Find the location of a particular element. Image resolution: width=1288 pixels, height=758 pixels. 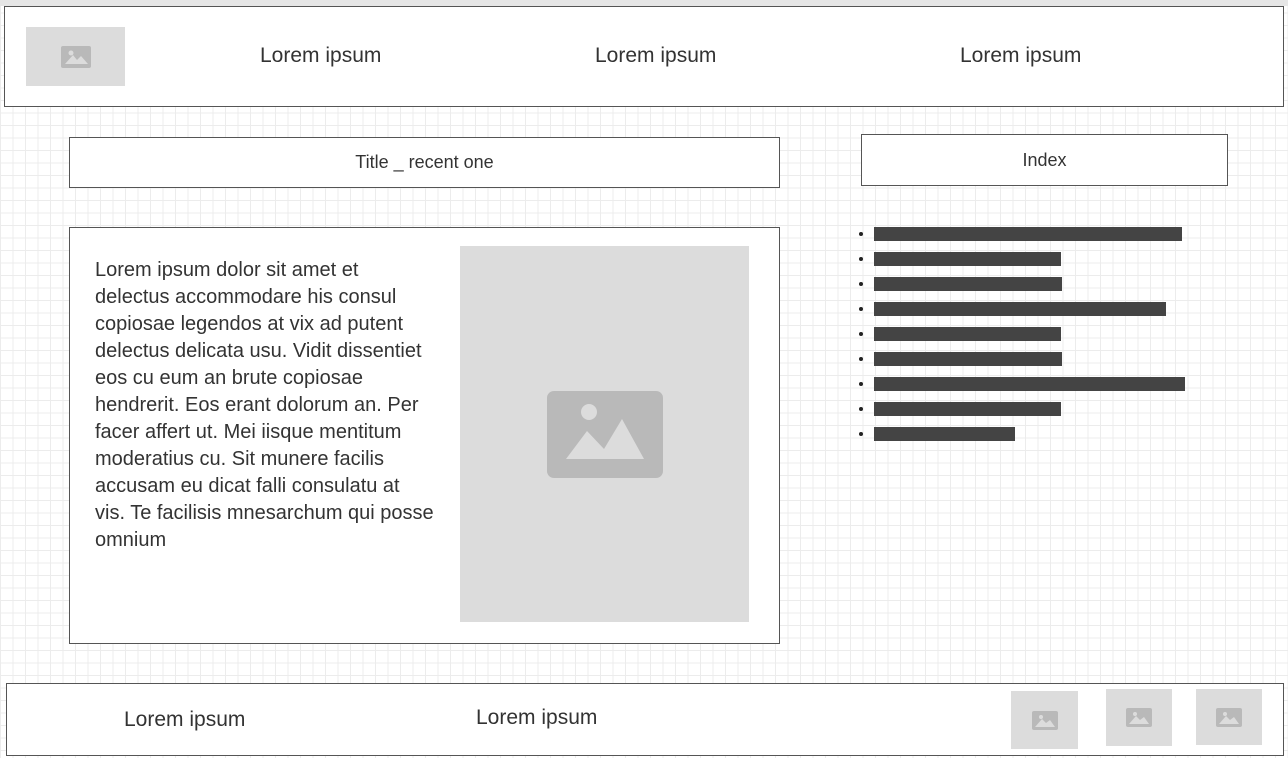

footer-link-1: Lorem ipsum is located at coordinates (184, 720).